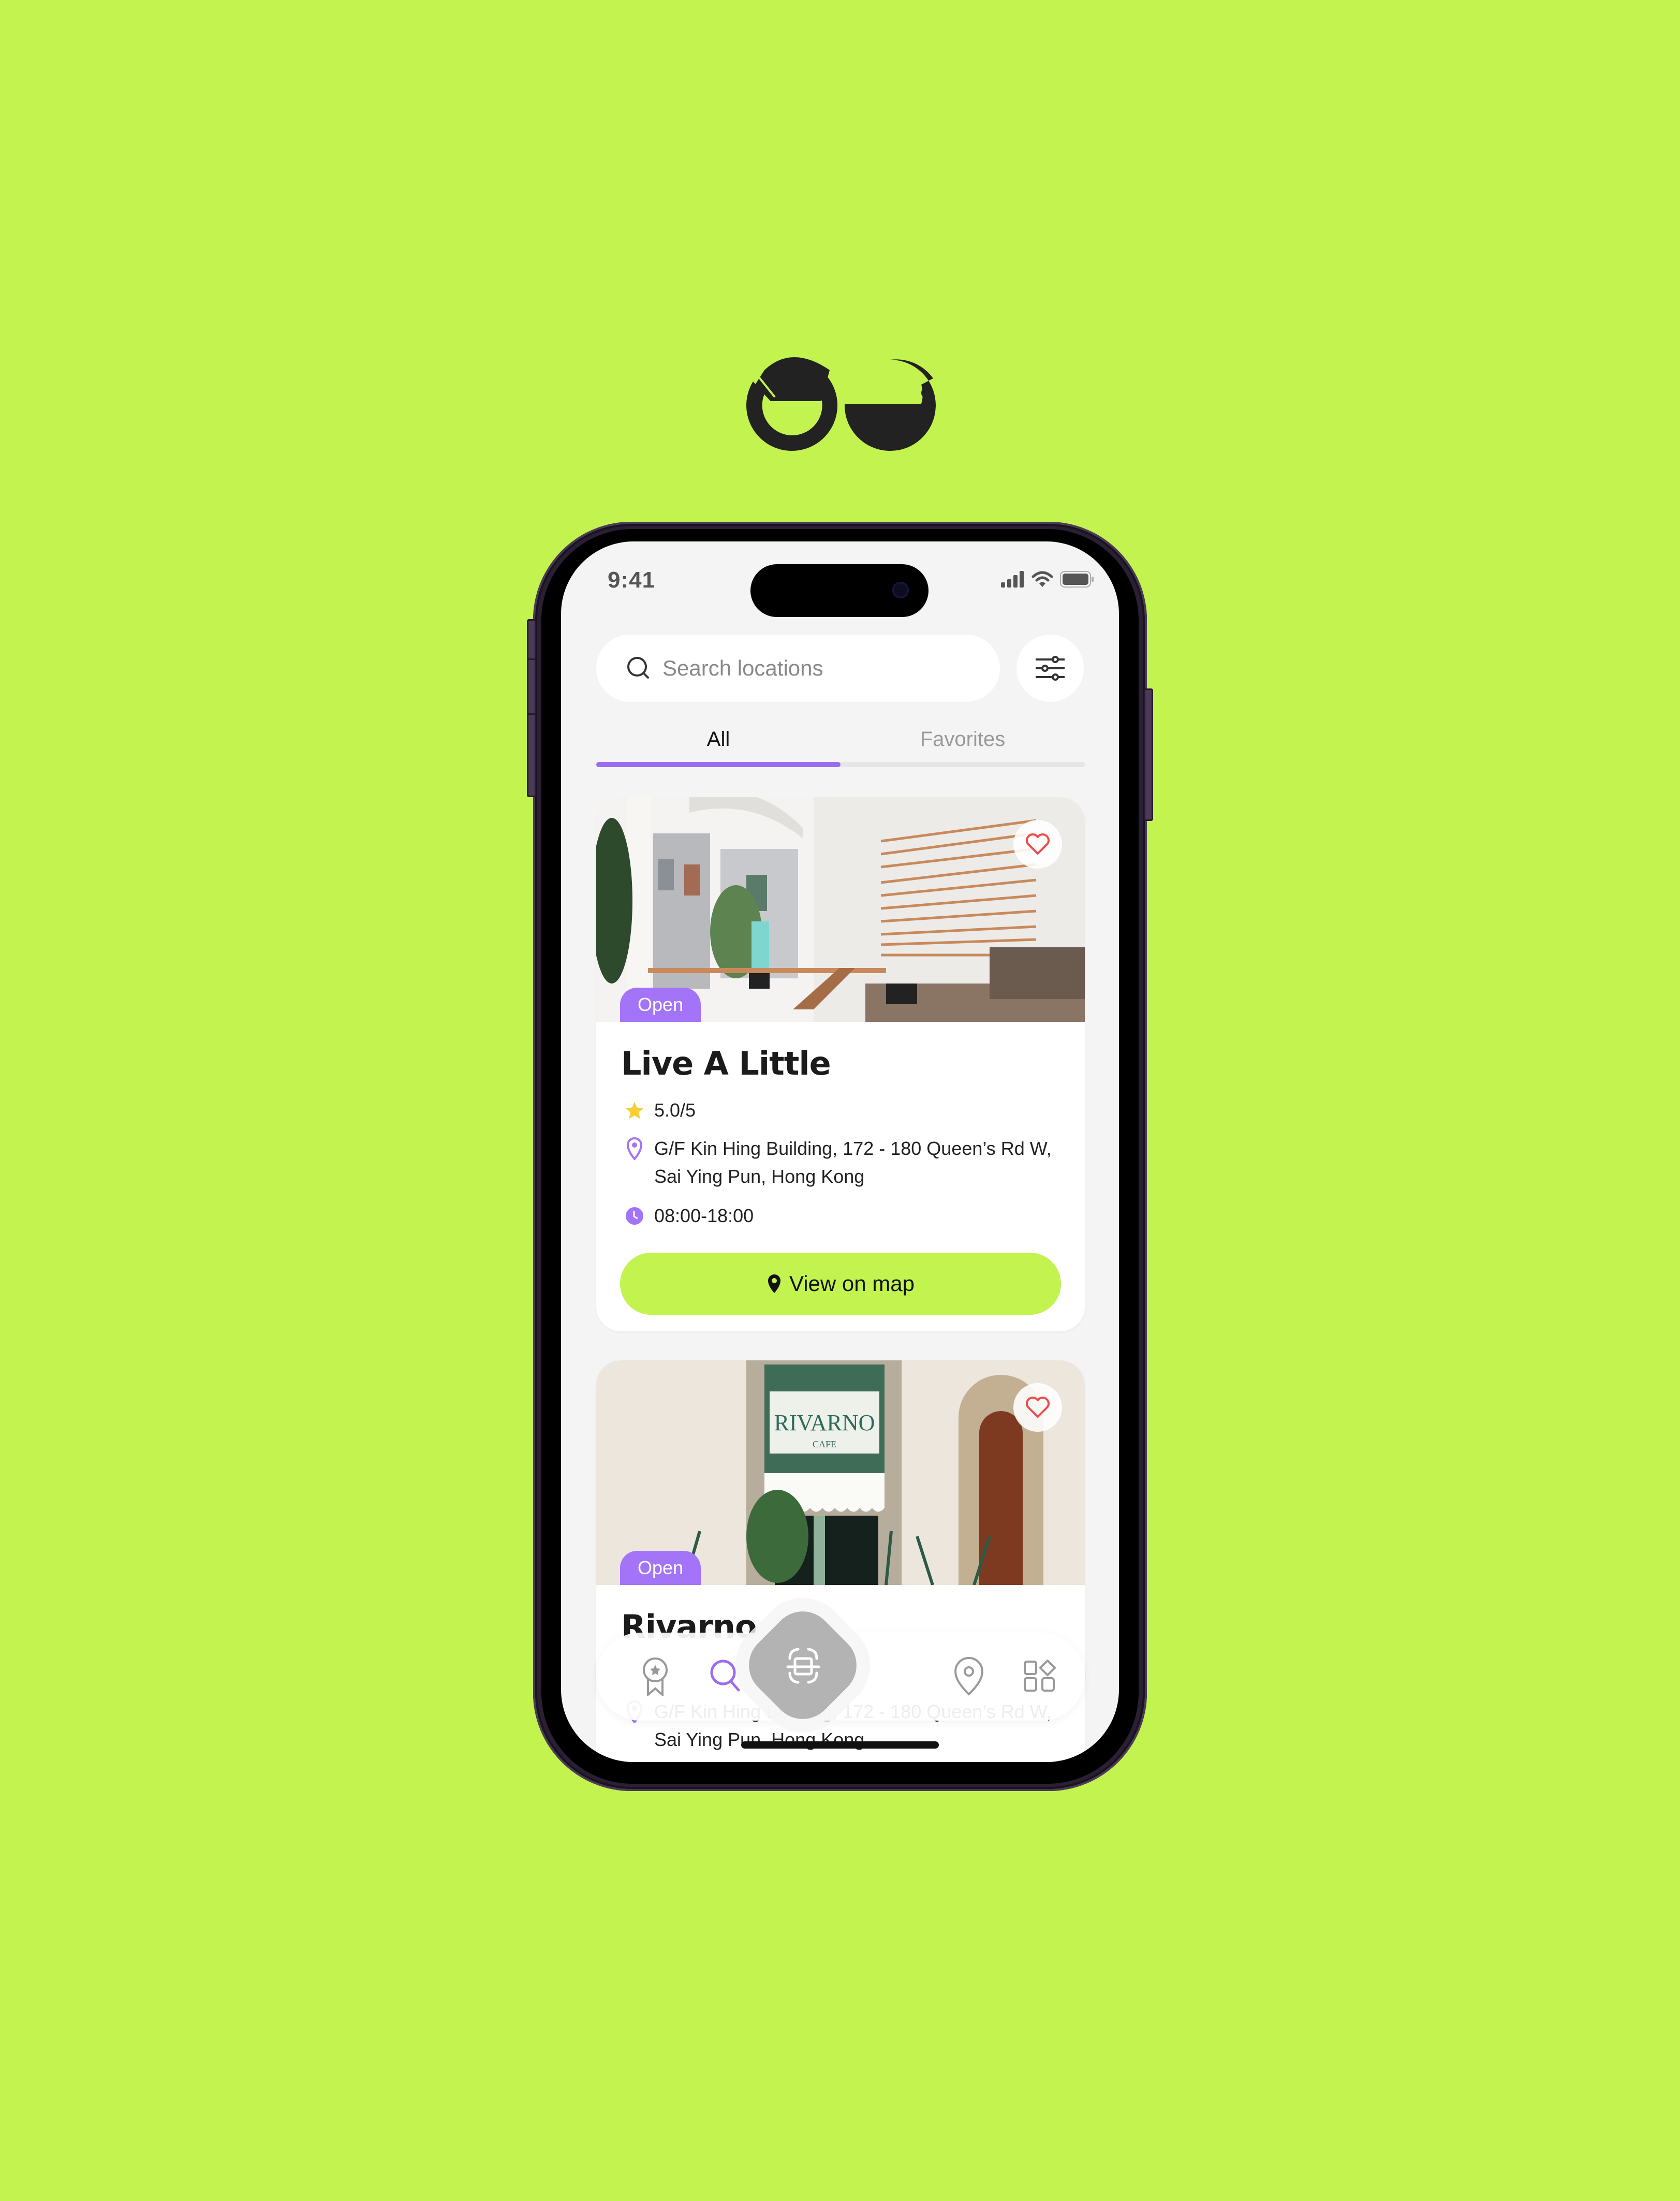 This screenshot has height=2201, width=1680. I want to click on hours-row: 08:00-18:00, so click(689, 1216).